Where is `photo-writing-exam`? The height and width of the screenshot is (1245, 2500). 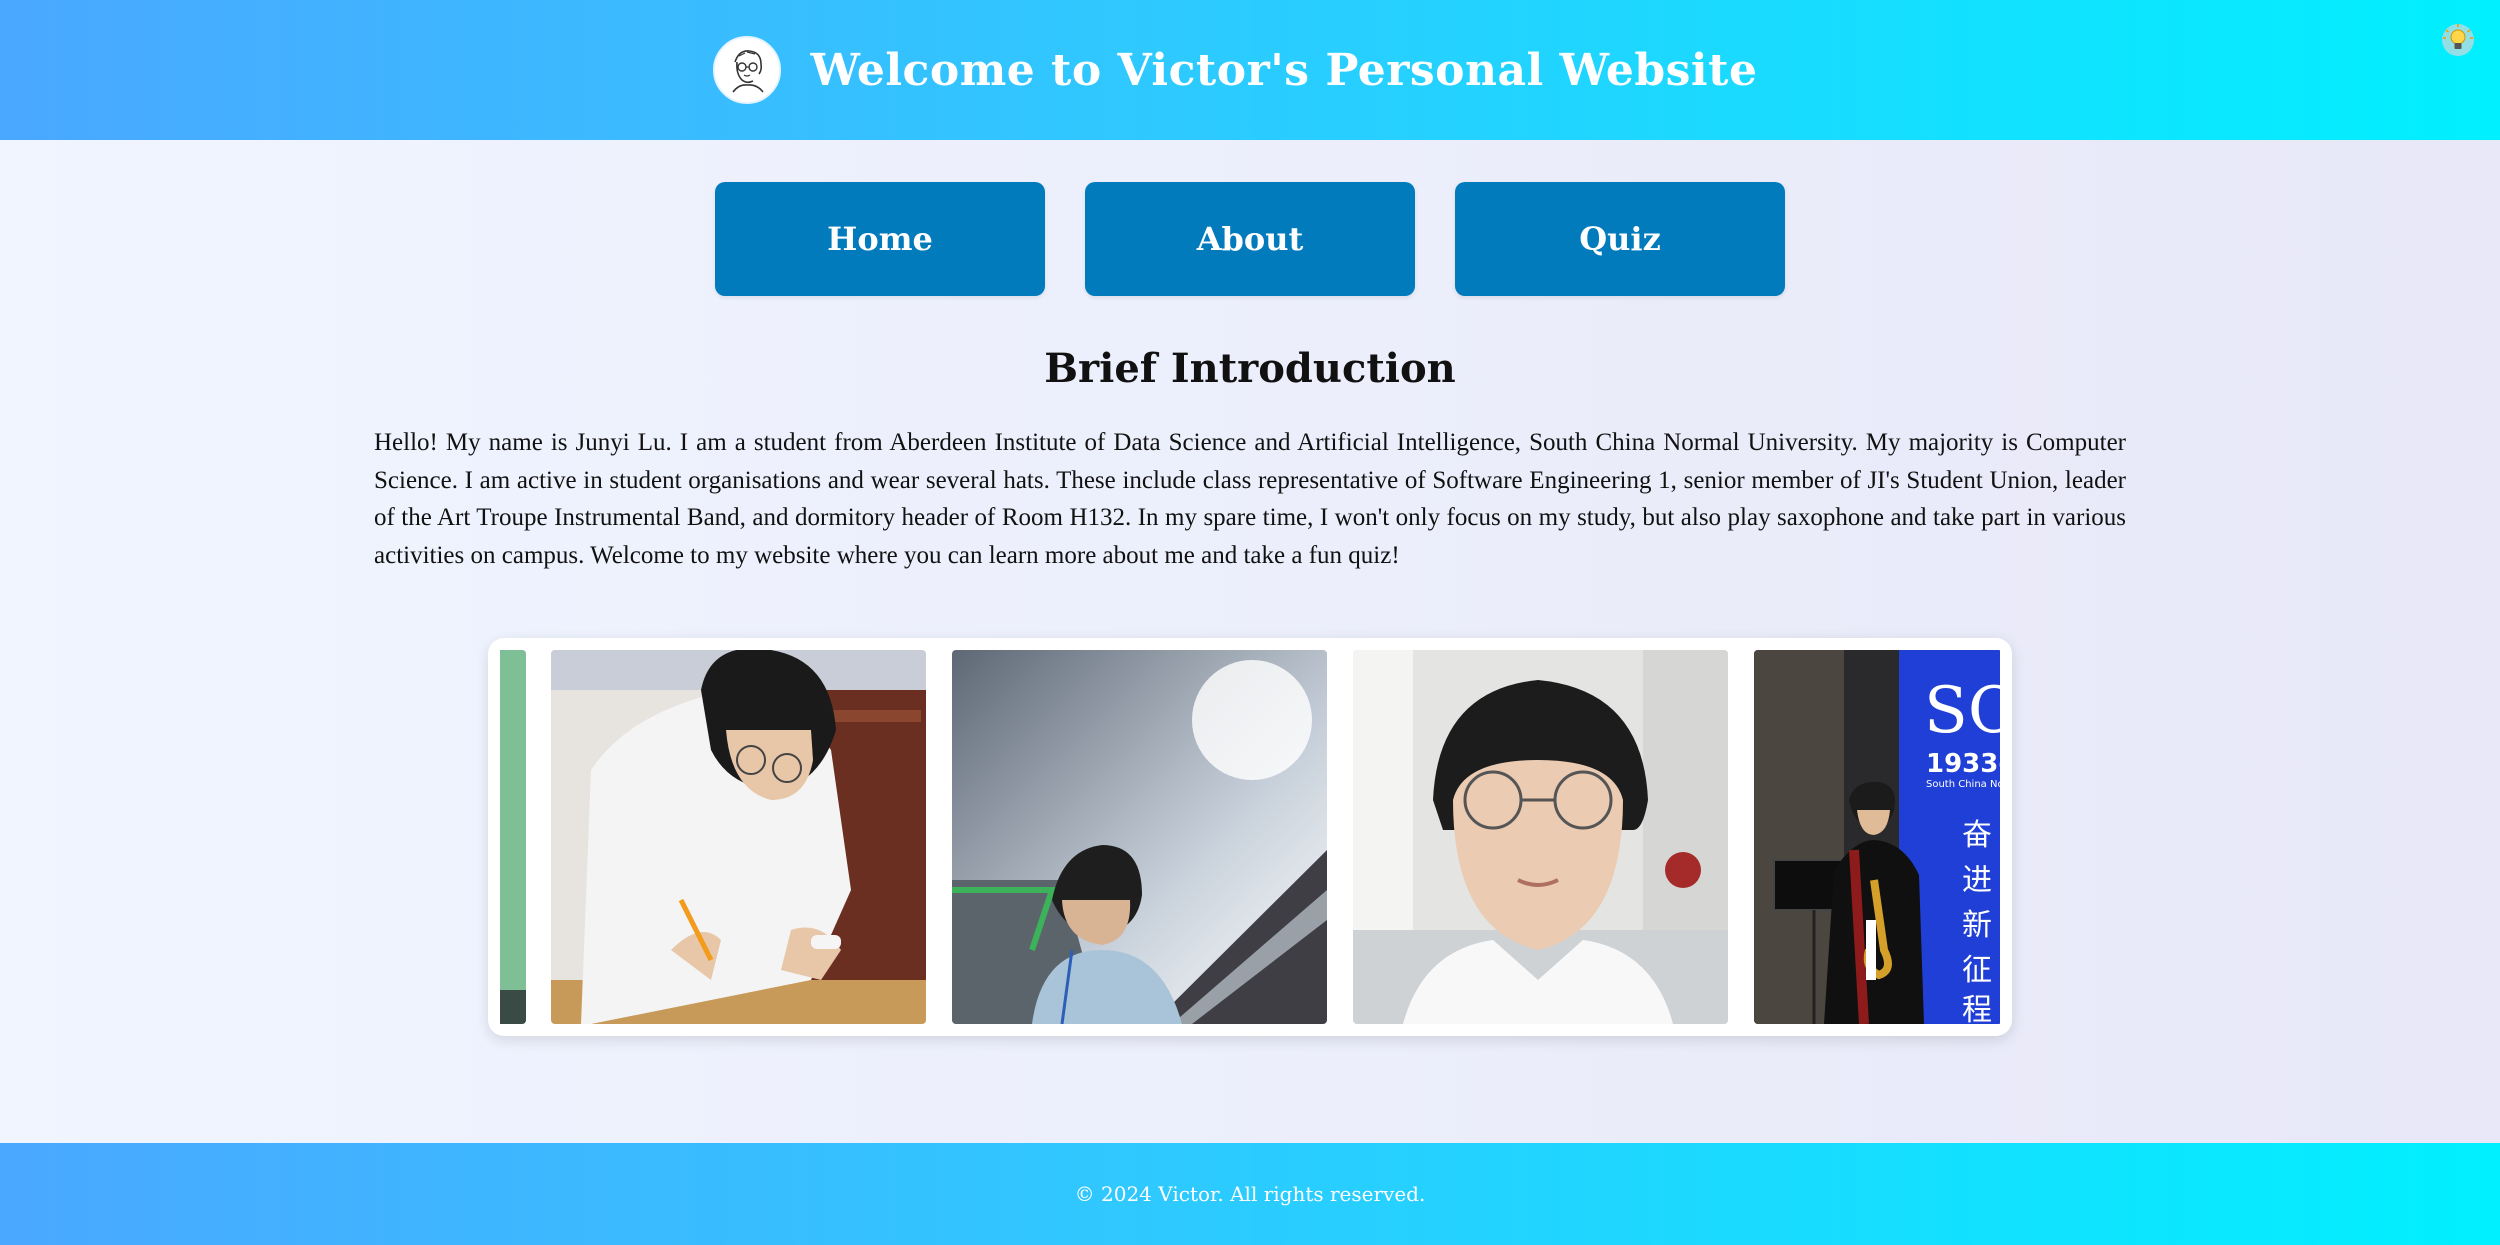
photo-writing-exam is located at coordinates (738, 837).